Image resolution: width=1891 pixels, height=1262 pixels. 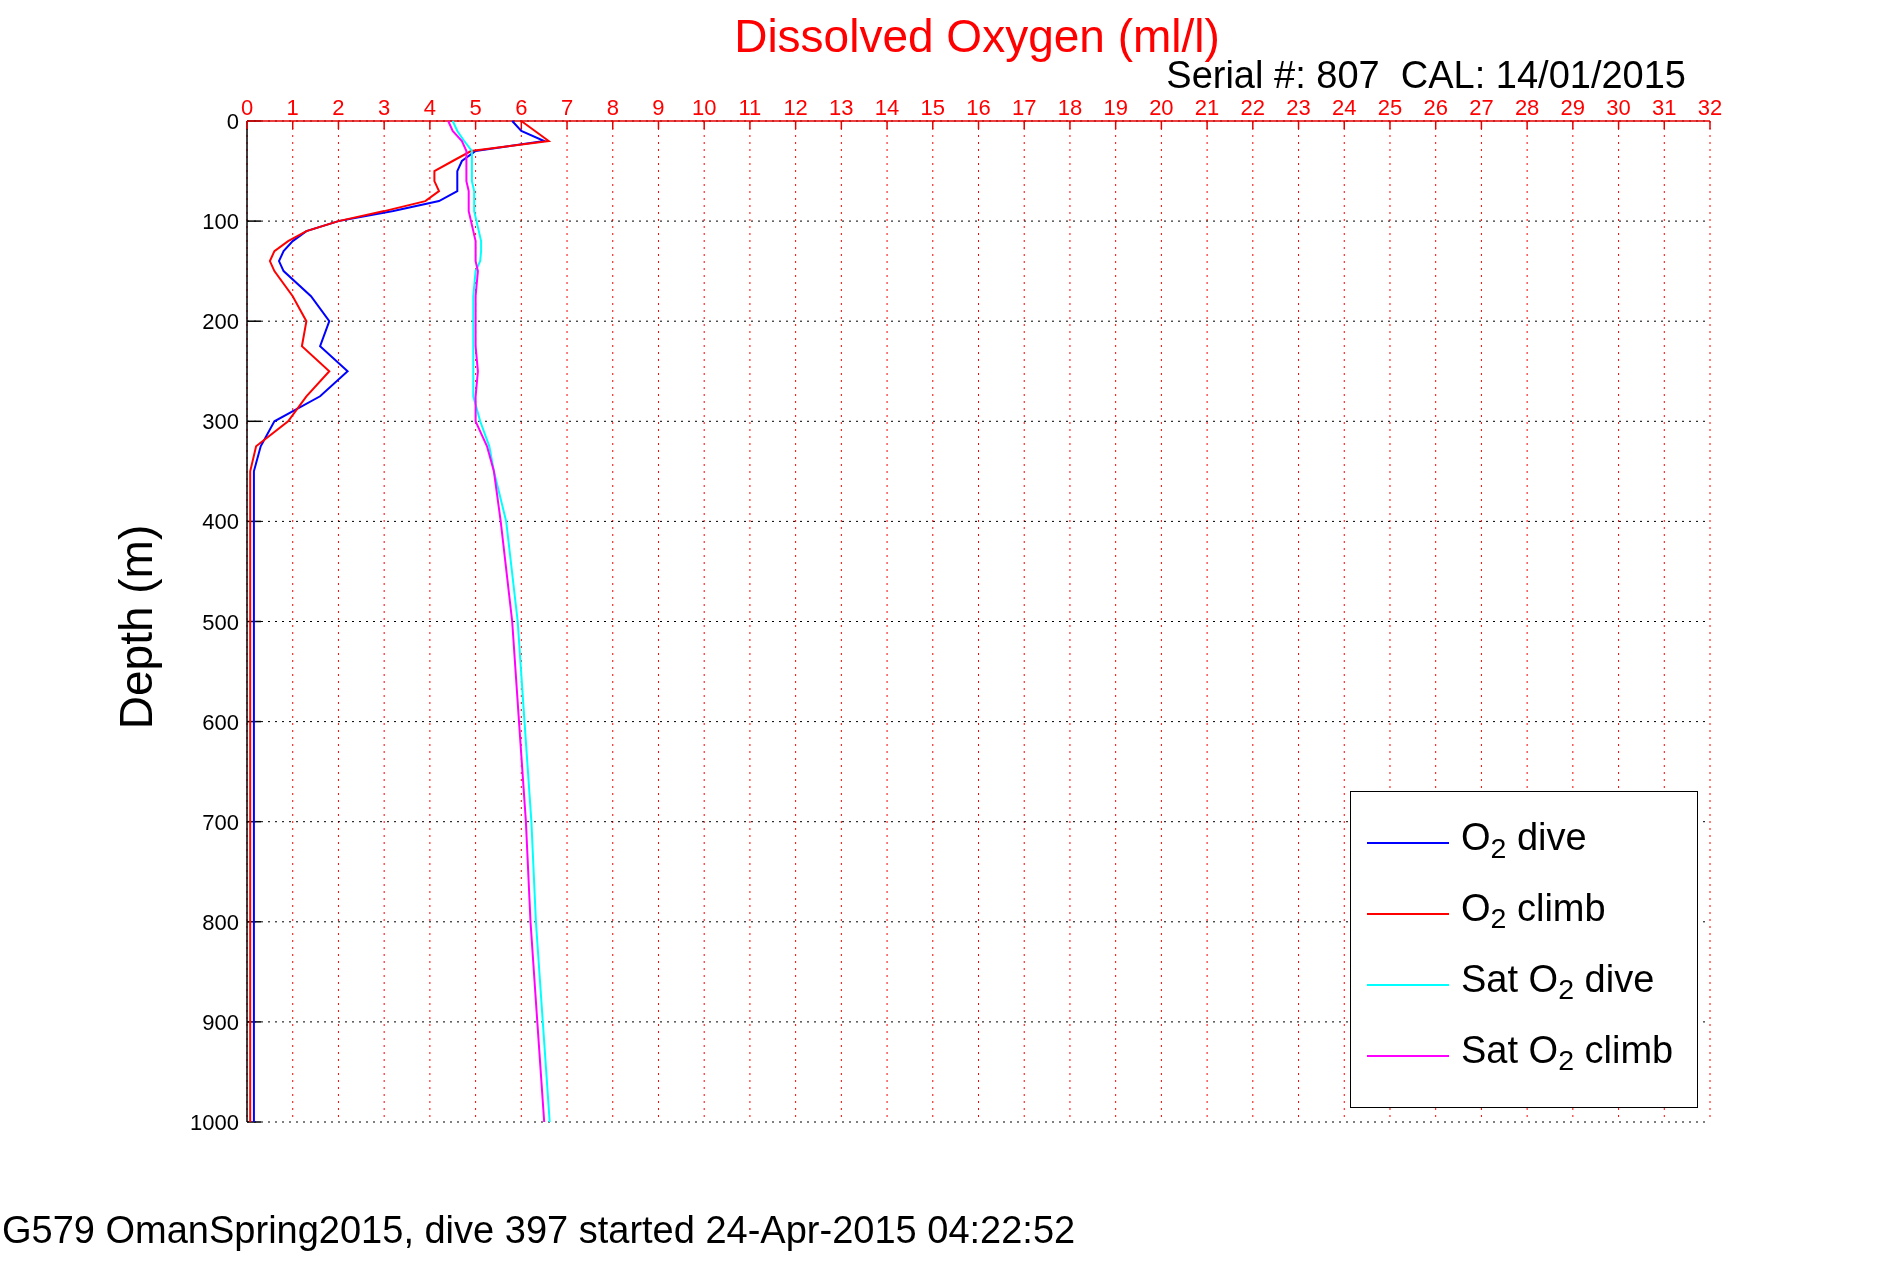 I want to click on x-tick-label: 21, so click(x=1207, y=107).